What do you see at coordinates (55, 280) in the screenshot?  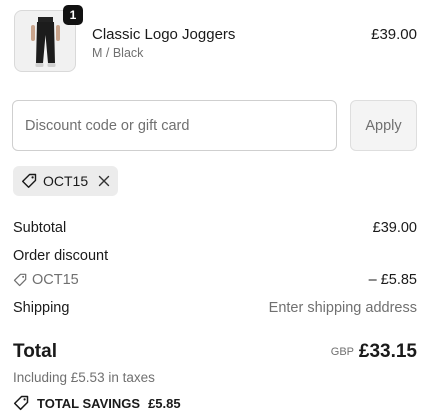 I see `discount-code-label: OCT15` at bounding box center [55, 280].